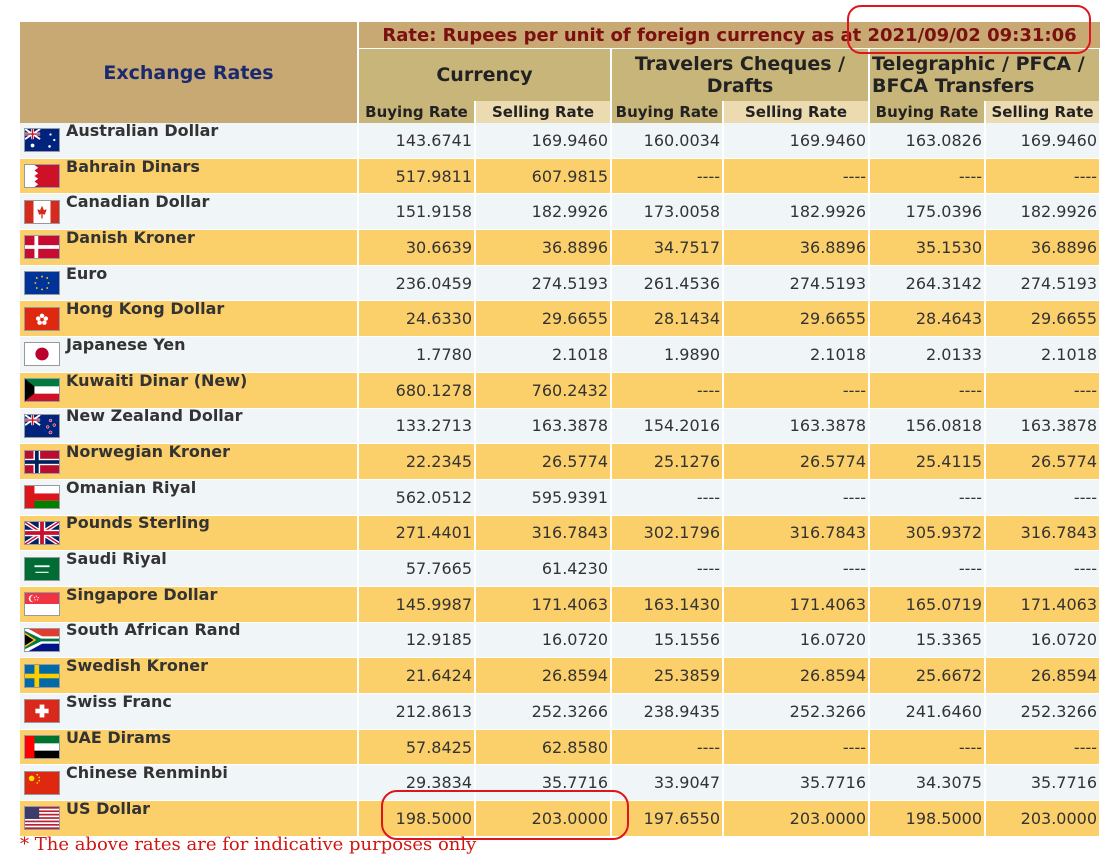  I want to click on group-header-currency: Currency, so click(485, 74).